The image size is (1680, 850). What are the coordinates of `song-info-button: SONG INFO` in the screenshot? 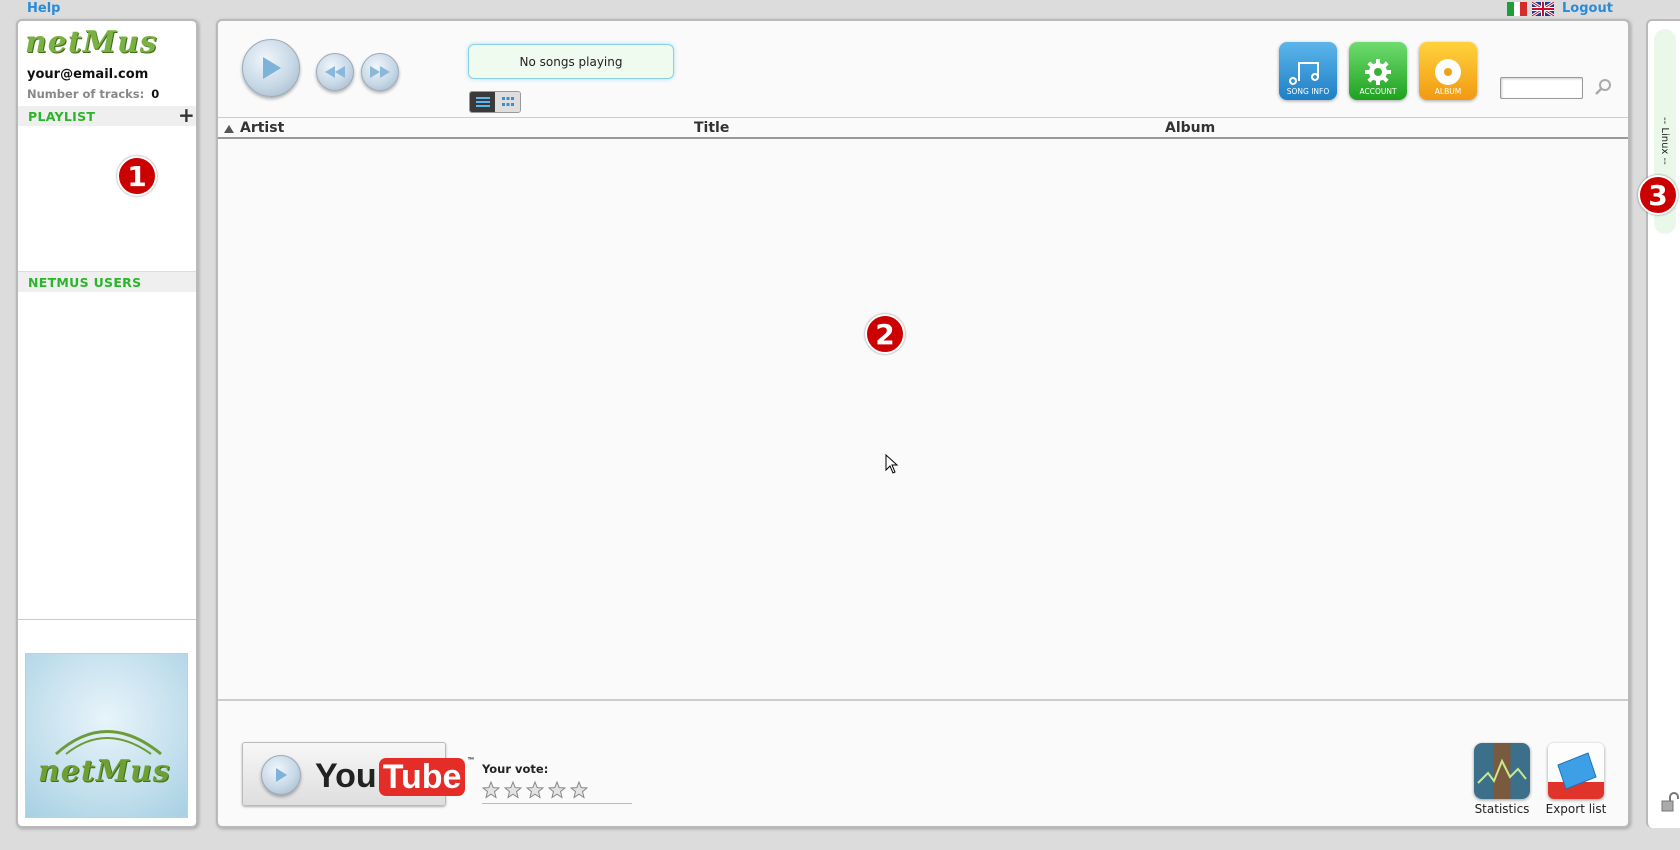 It's located at (1308, 71).